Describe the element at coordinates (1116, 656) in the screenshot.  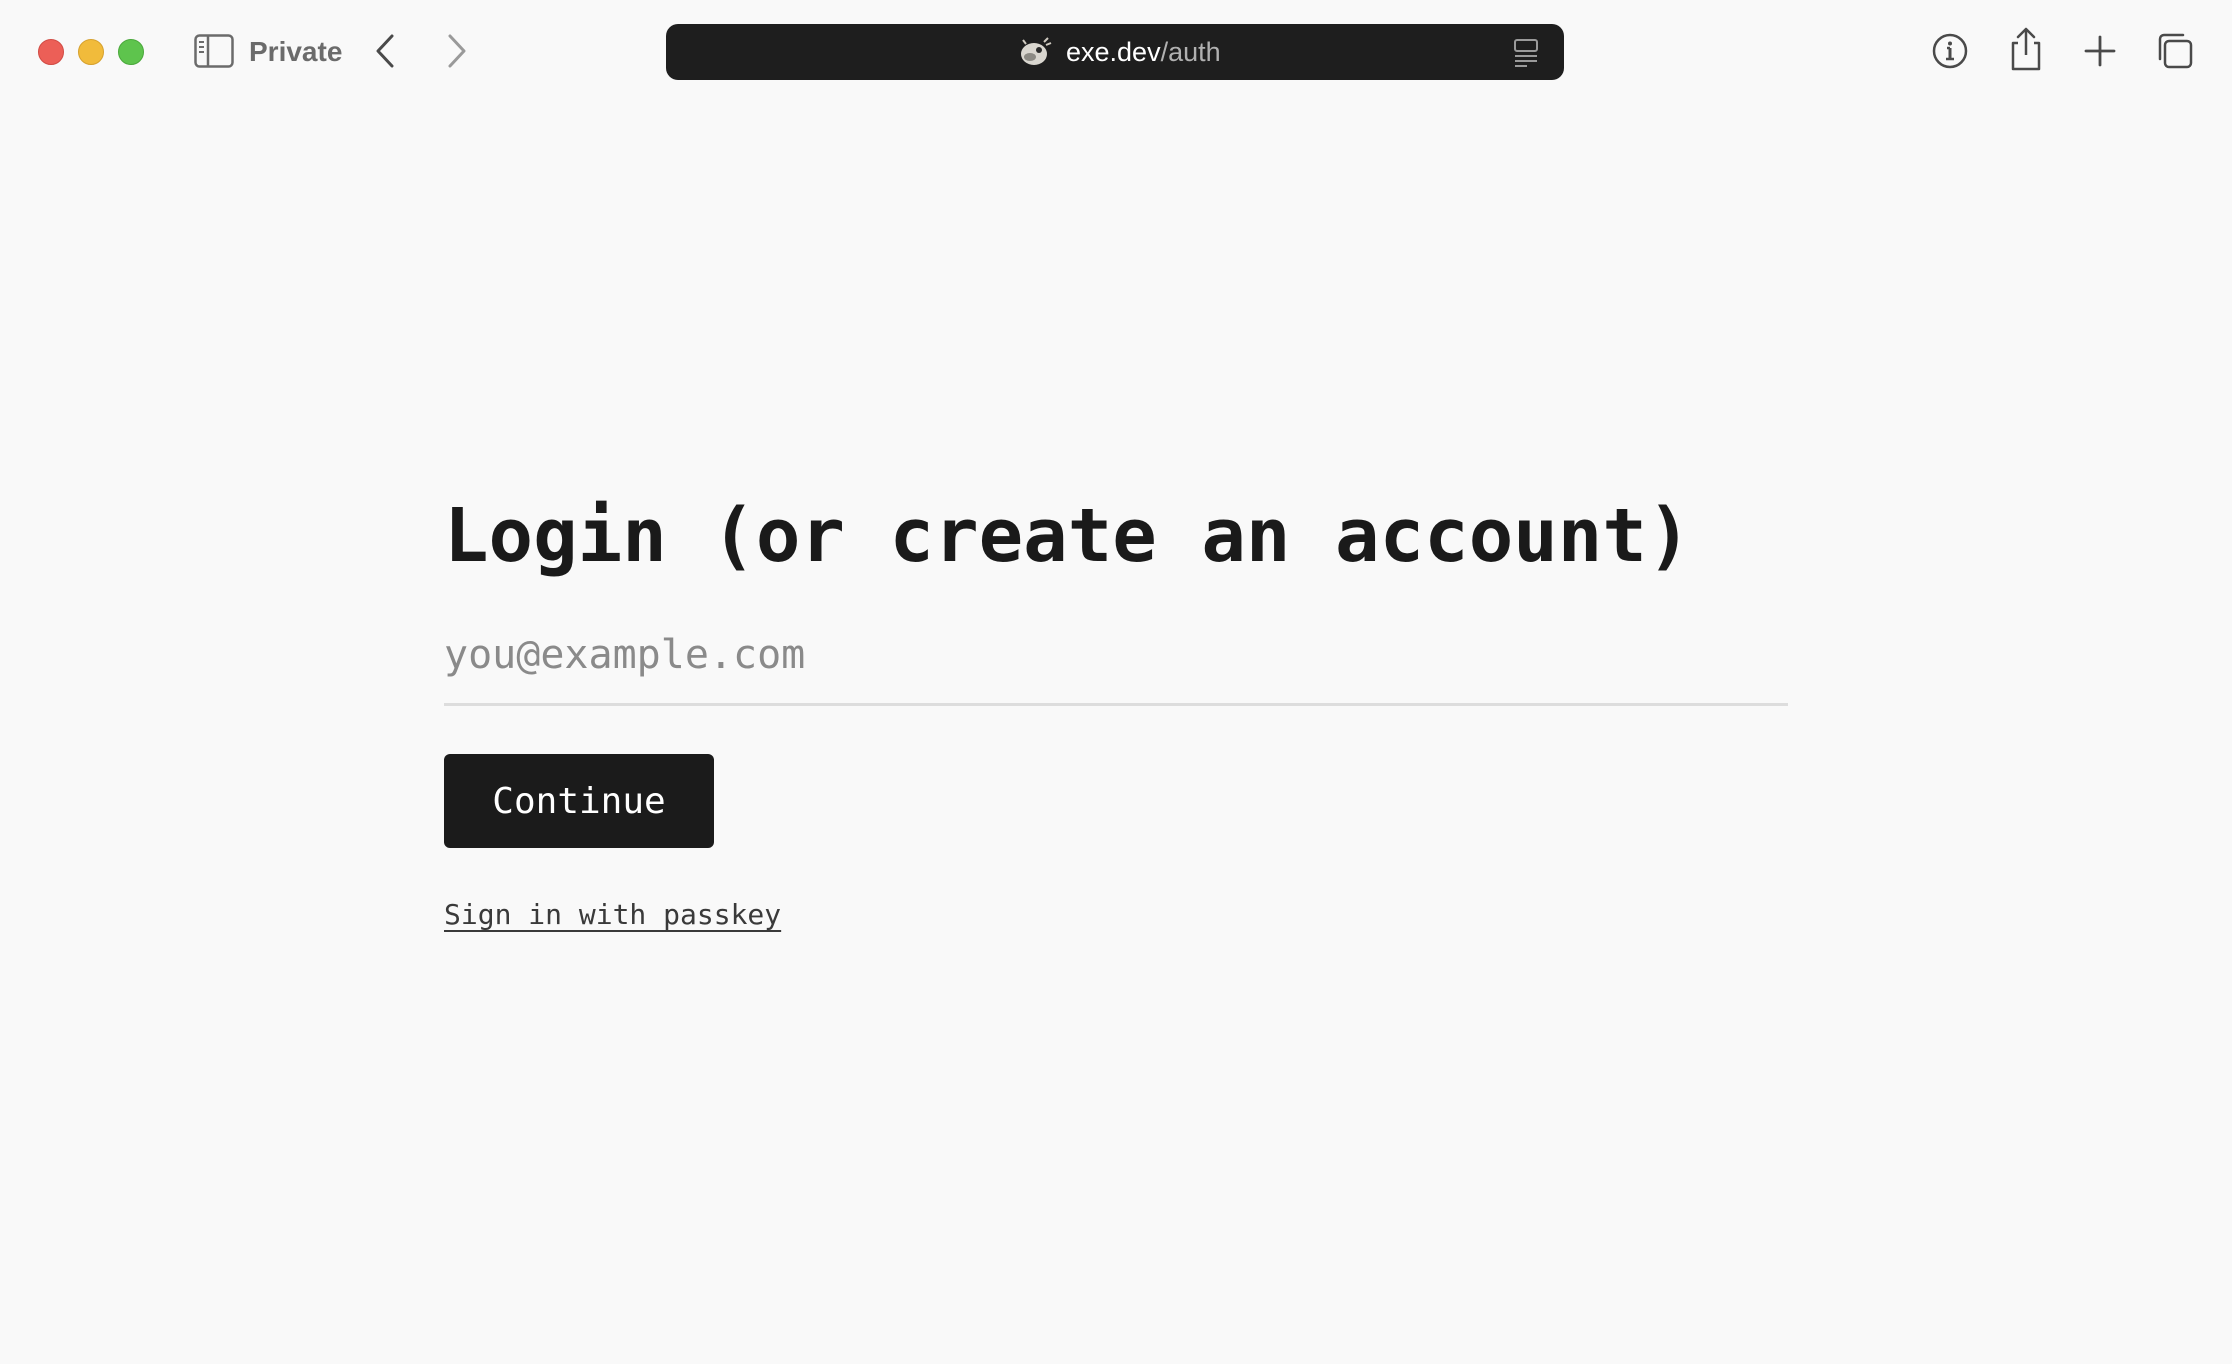
I see `email-field` at that location.